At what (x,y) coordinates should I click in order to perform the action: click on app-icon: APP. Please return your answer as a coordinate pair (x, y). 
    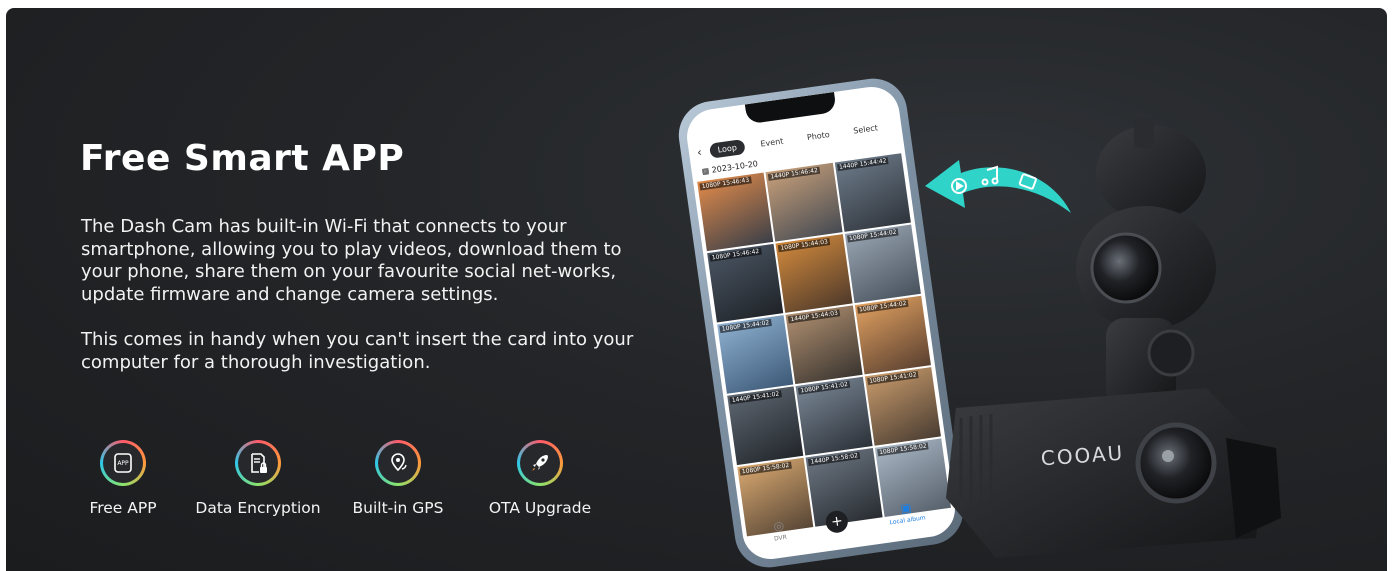
    Looking at the image, I should click on (123, 463).